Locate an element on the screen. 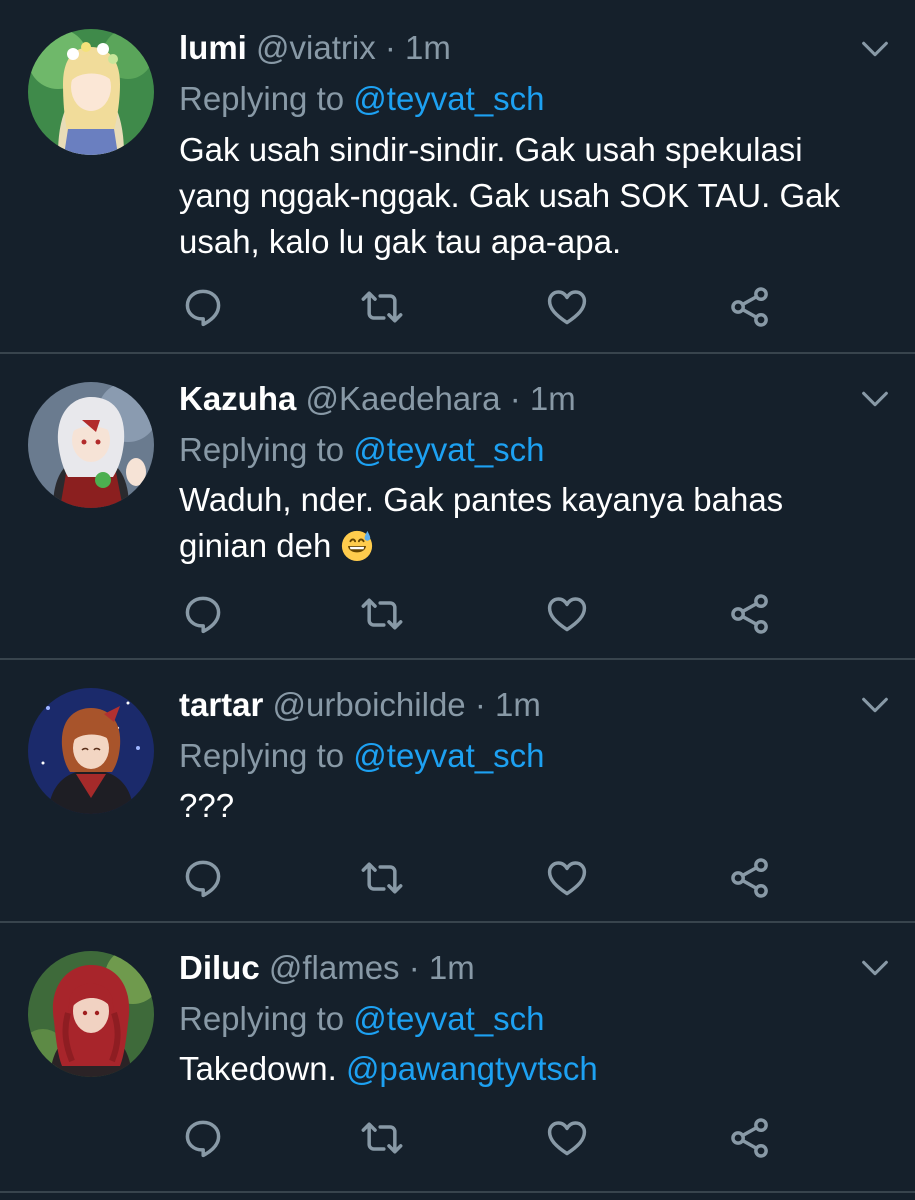  tweet-text: Takedown. @pawangtyvtsch is located at coordinates (529, 1069).